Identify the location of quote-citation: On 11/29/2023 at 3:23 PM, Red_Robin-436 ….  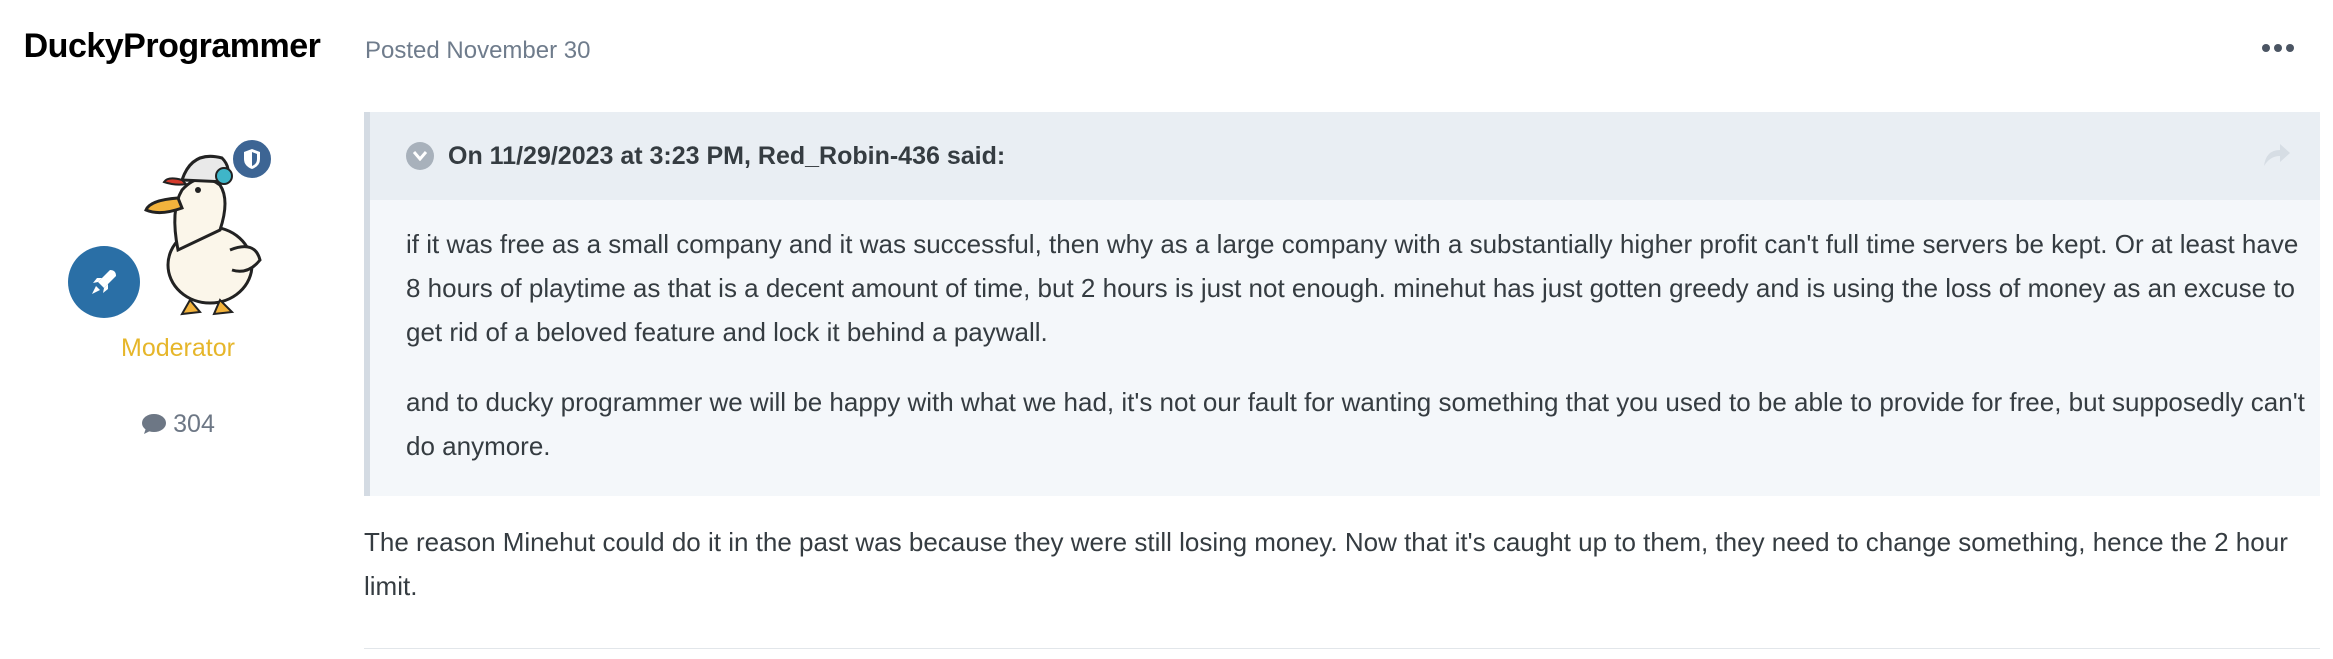
(727, 155).